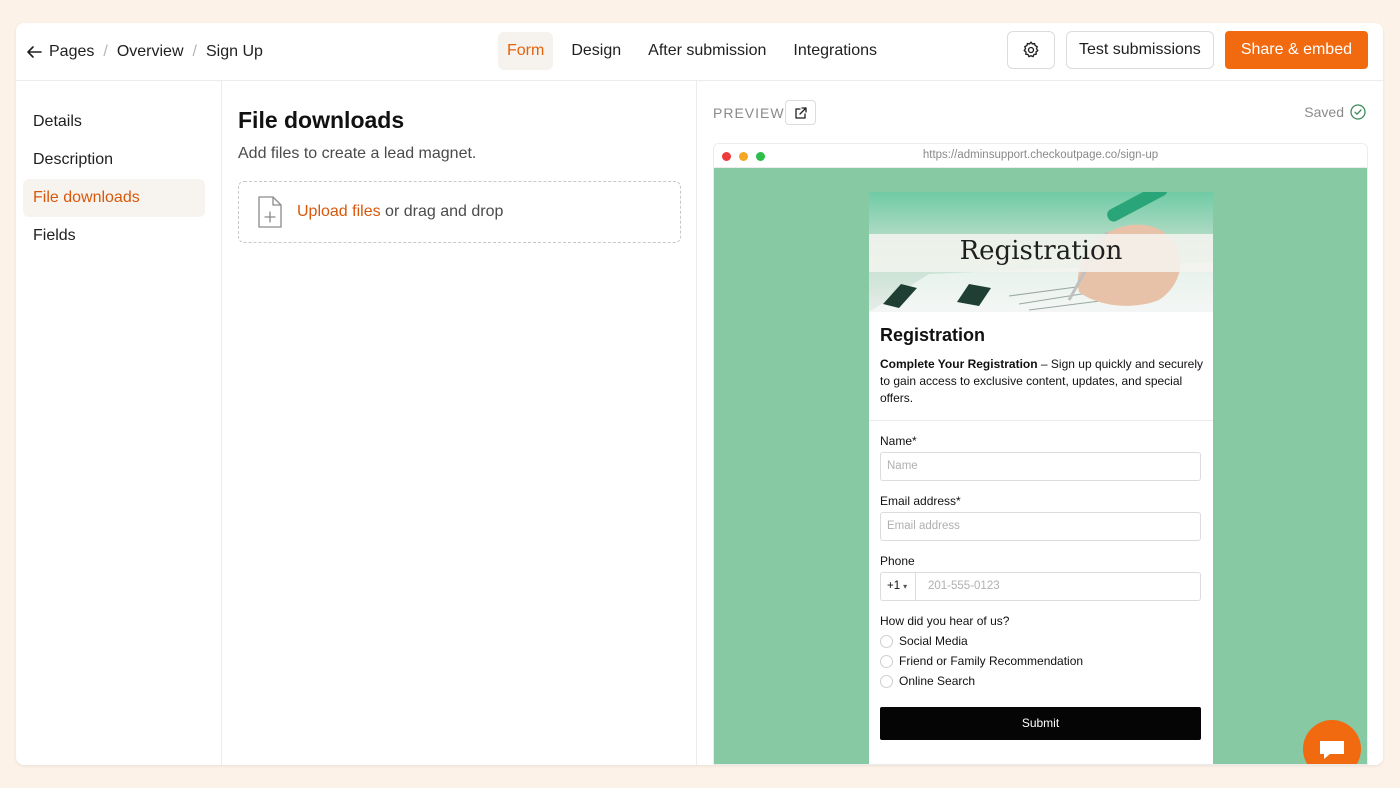 Image resolution: width=1400 pixels, height=788 pixels. I want to click on sidebar-item-details: Details, so click(114, 122).